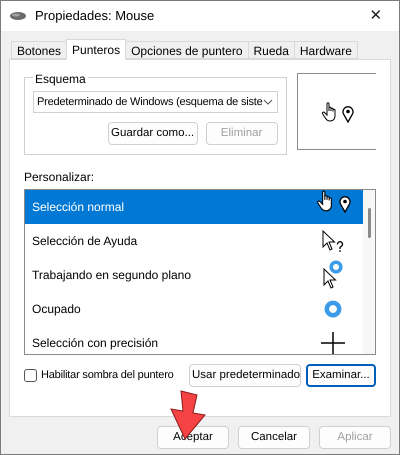 This screenshot has height=455, width=400. I want to click on tab: Punteros, so click(96, 49).